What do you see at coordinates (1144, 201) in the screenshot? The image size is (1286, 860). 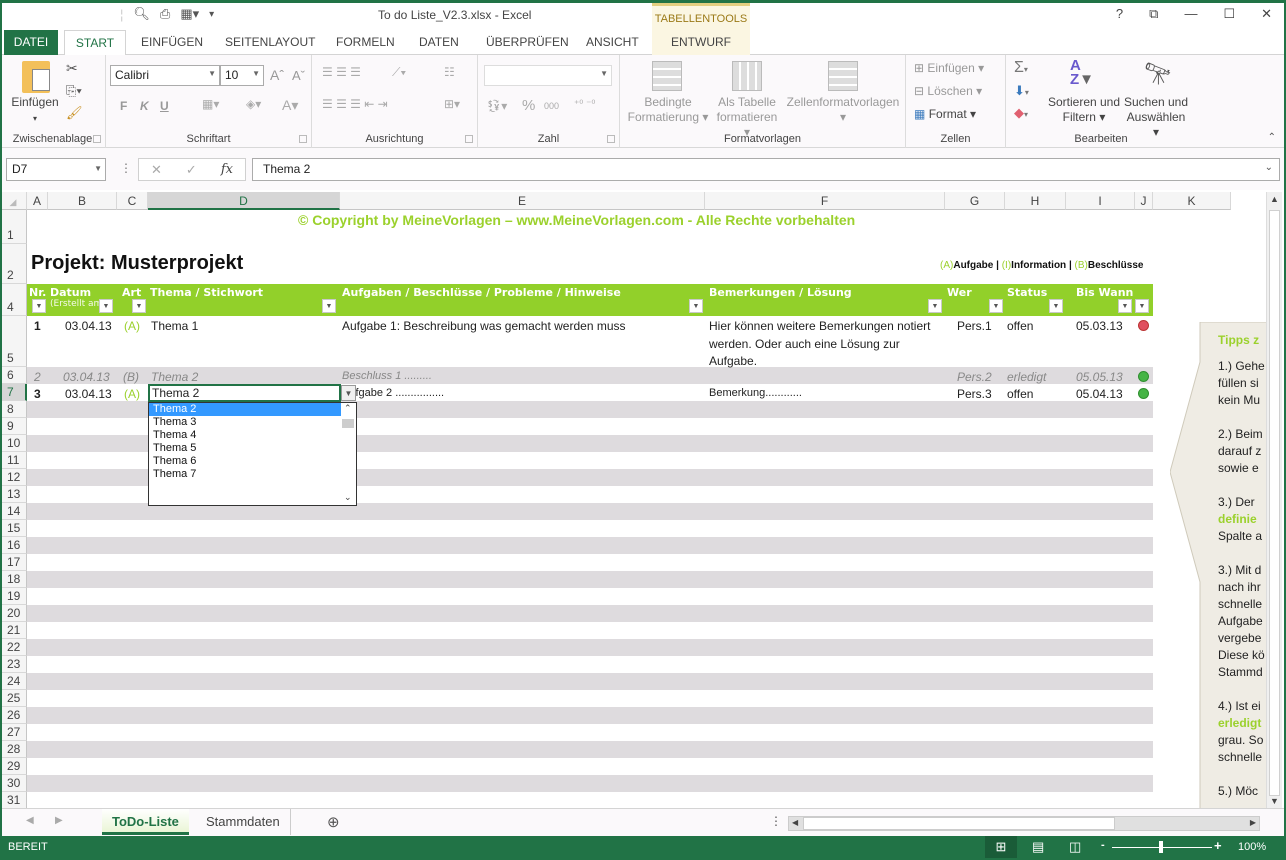 I see `column-header-j: J` at bounding box center [1144, 201].